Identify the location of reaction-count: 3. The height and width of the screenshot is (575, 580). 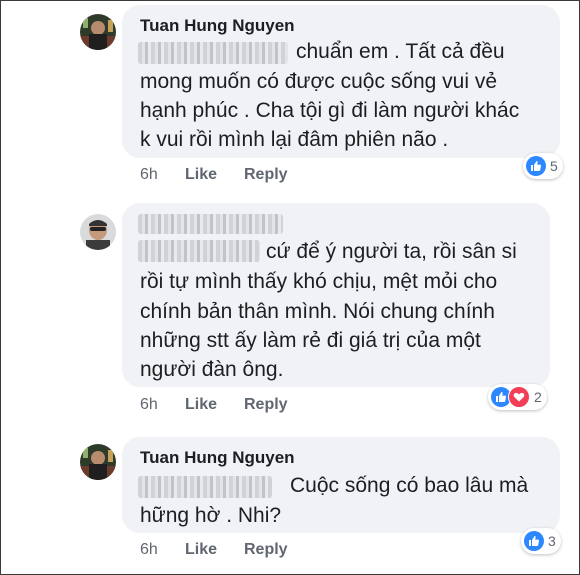
(552, 541).